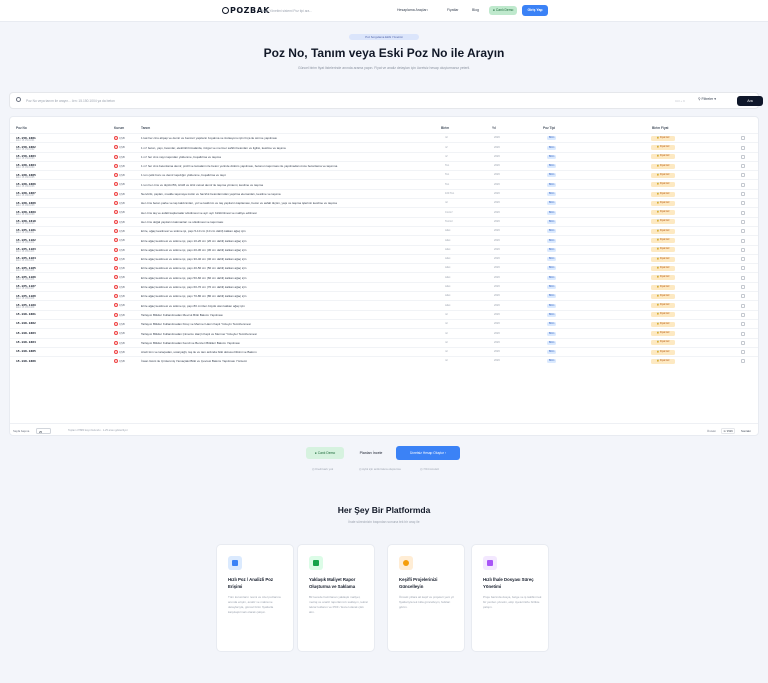 This screenshot has width=768, height=683. What do you see at coordinates (26, 342) in the screenshot?
I see `poz-code: 15.190.1004` at bounding box center [26, 342].